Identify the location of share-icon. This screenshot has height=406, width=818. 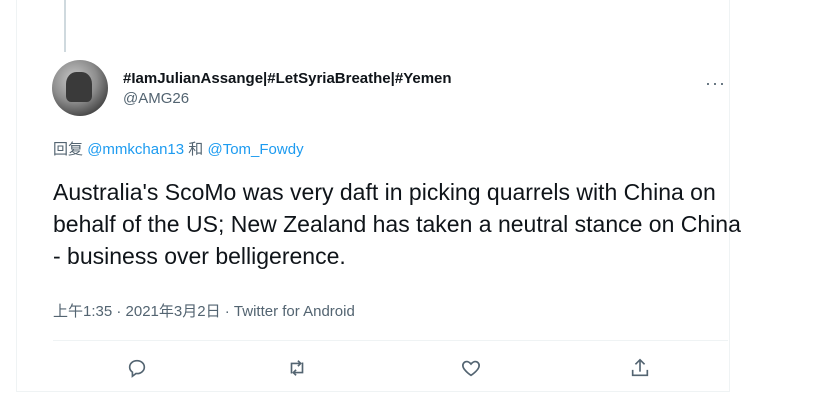
(640, 367).